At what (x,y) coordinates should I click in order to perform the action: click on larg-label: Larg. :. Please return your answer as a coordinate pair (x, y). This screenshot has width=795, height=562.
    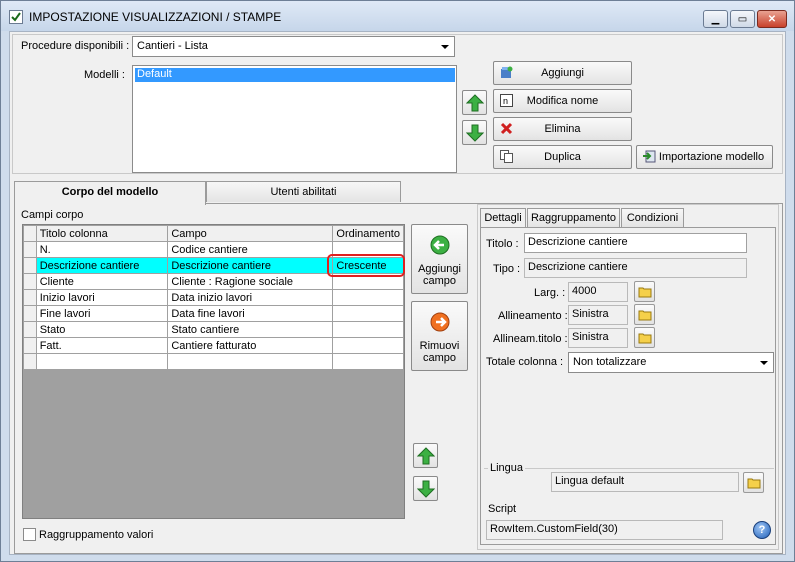
    Looking at the image, I should click on (550, 293).